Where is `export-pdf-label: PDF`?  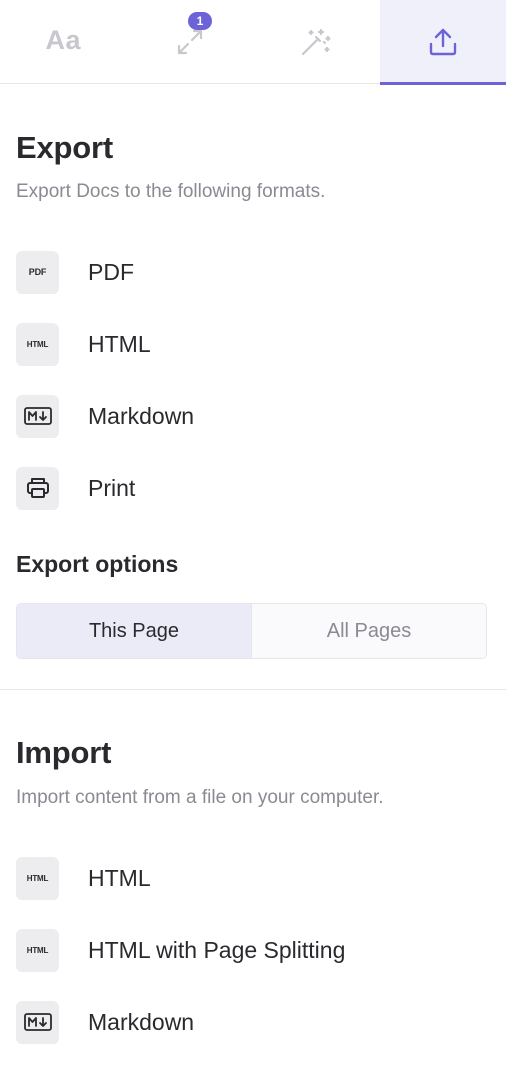
export-pdf-label: PDF is located at coordinates (111, 271).